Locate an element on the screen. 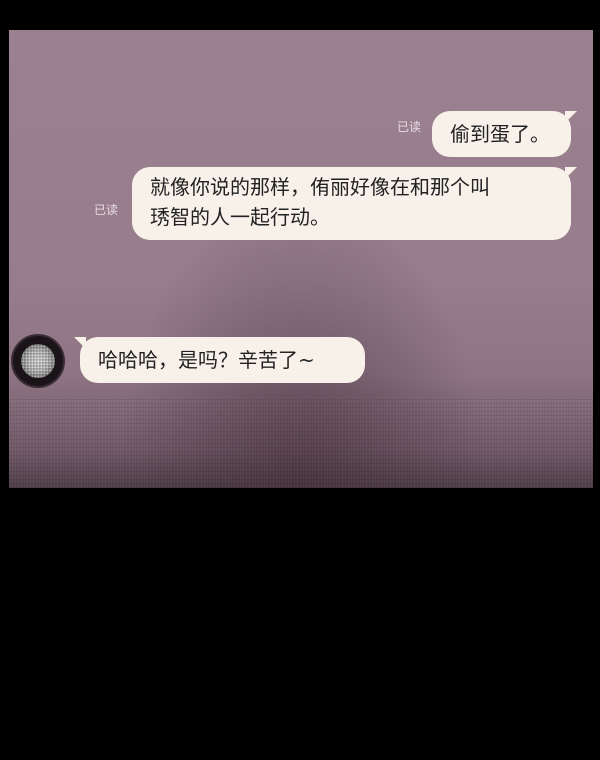  message-text-2-line1: 就像你说的那样，侑丽好像在和那个叫 is located at coordinates (320, 187).